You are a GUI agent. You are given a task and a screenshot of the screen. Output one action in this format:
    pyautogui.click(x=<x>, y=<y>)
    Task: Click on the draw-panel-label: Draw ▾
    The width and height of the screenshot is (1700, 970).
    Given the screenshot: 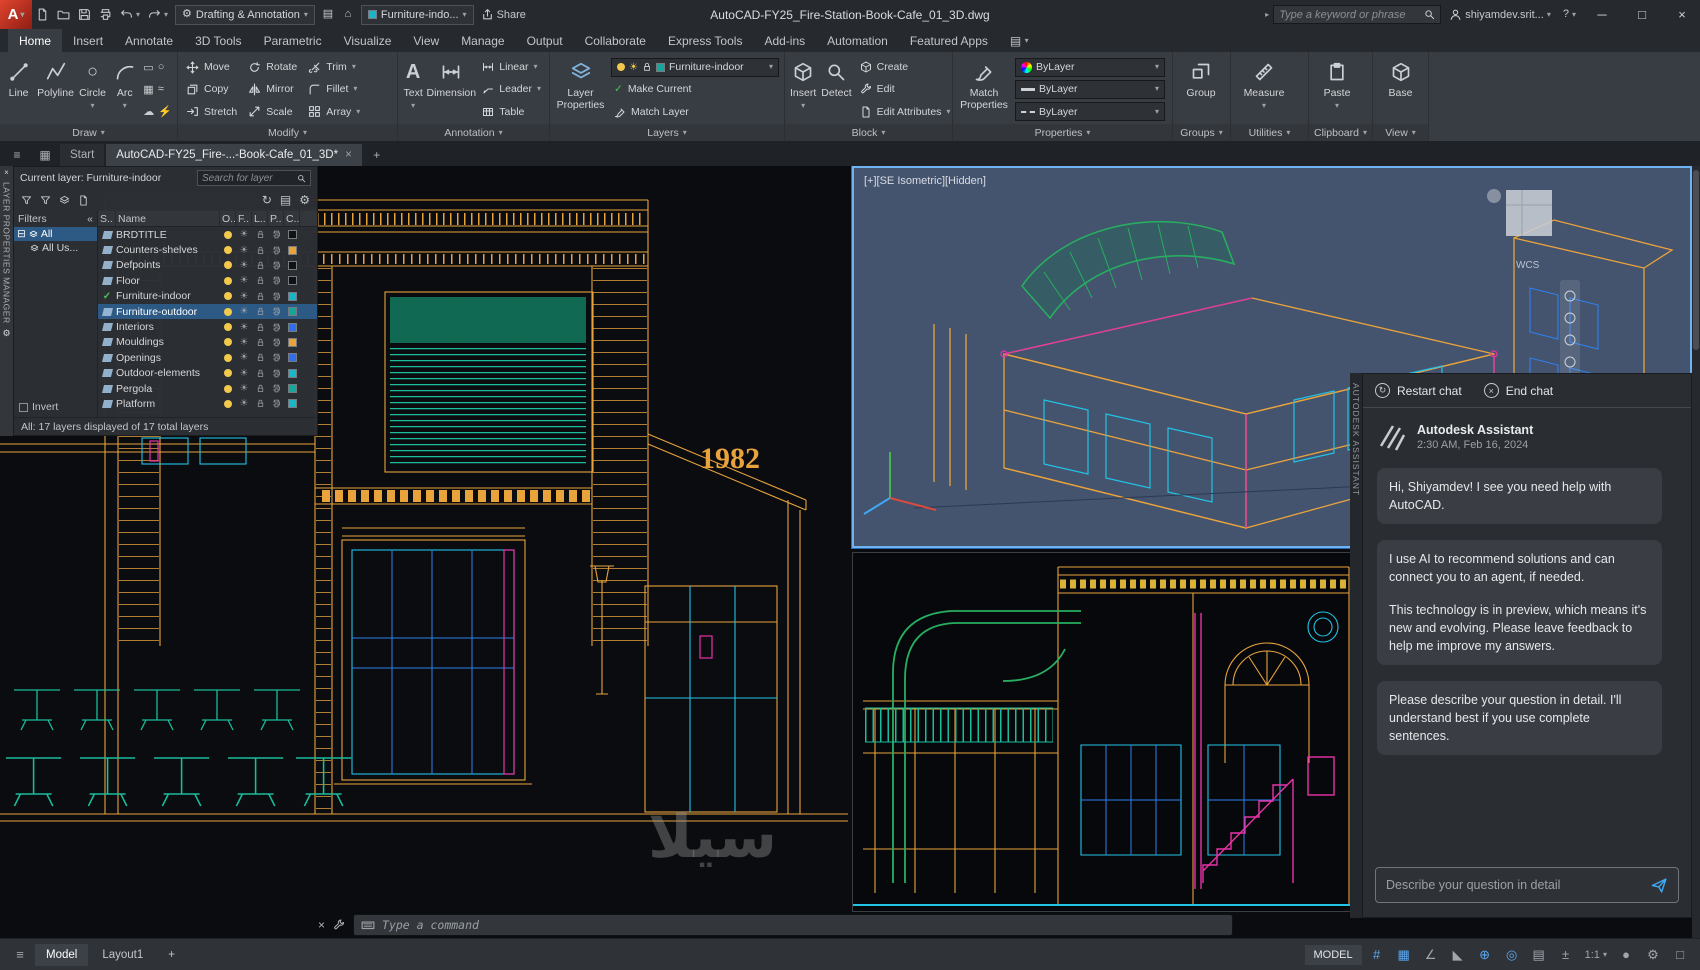 What is the action you would take?
    pyautogui.click(x=88, y=132)
    